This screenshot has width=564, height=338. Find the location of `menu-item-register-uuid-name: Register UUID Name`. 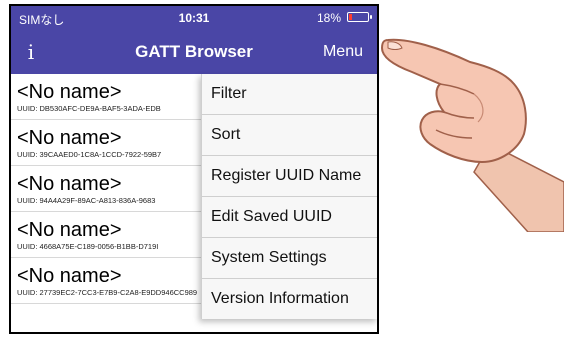

menu-item-register-uuid-name: Register UUID Name is located at coordinates (289, 176).